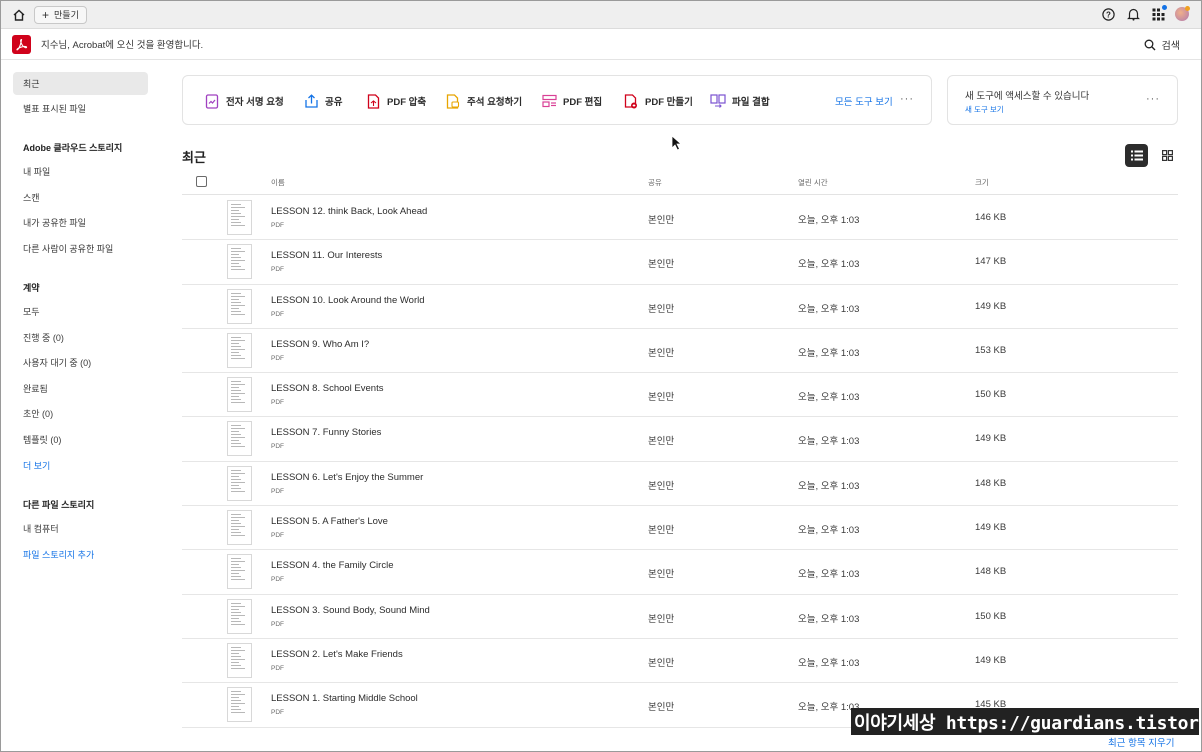  Describe the element at coordinates (80, 362) in the screenshot. I see `sidebar-item-waiting: 사용자 대기 중 (0)` at that location.